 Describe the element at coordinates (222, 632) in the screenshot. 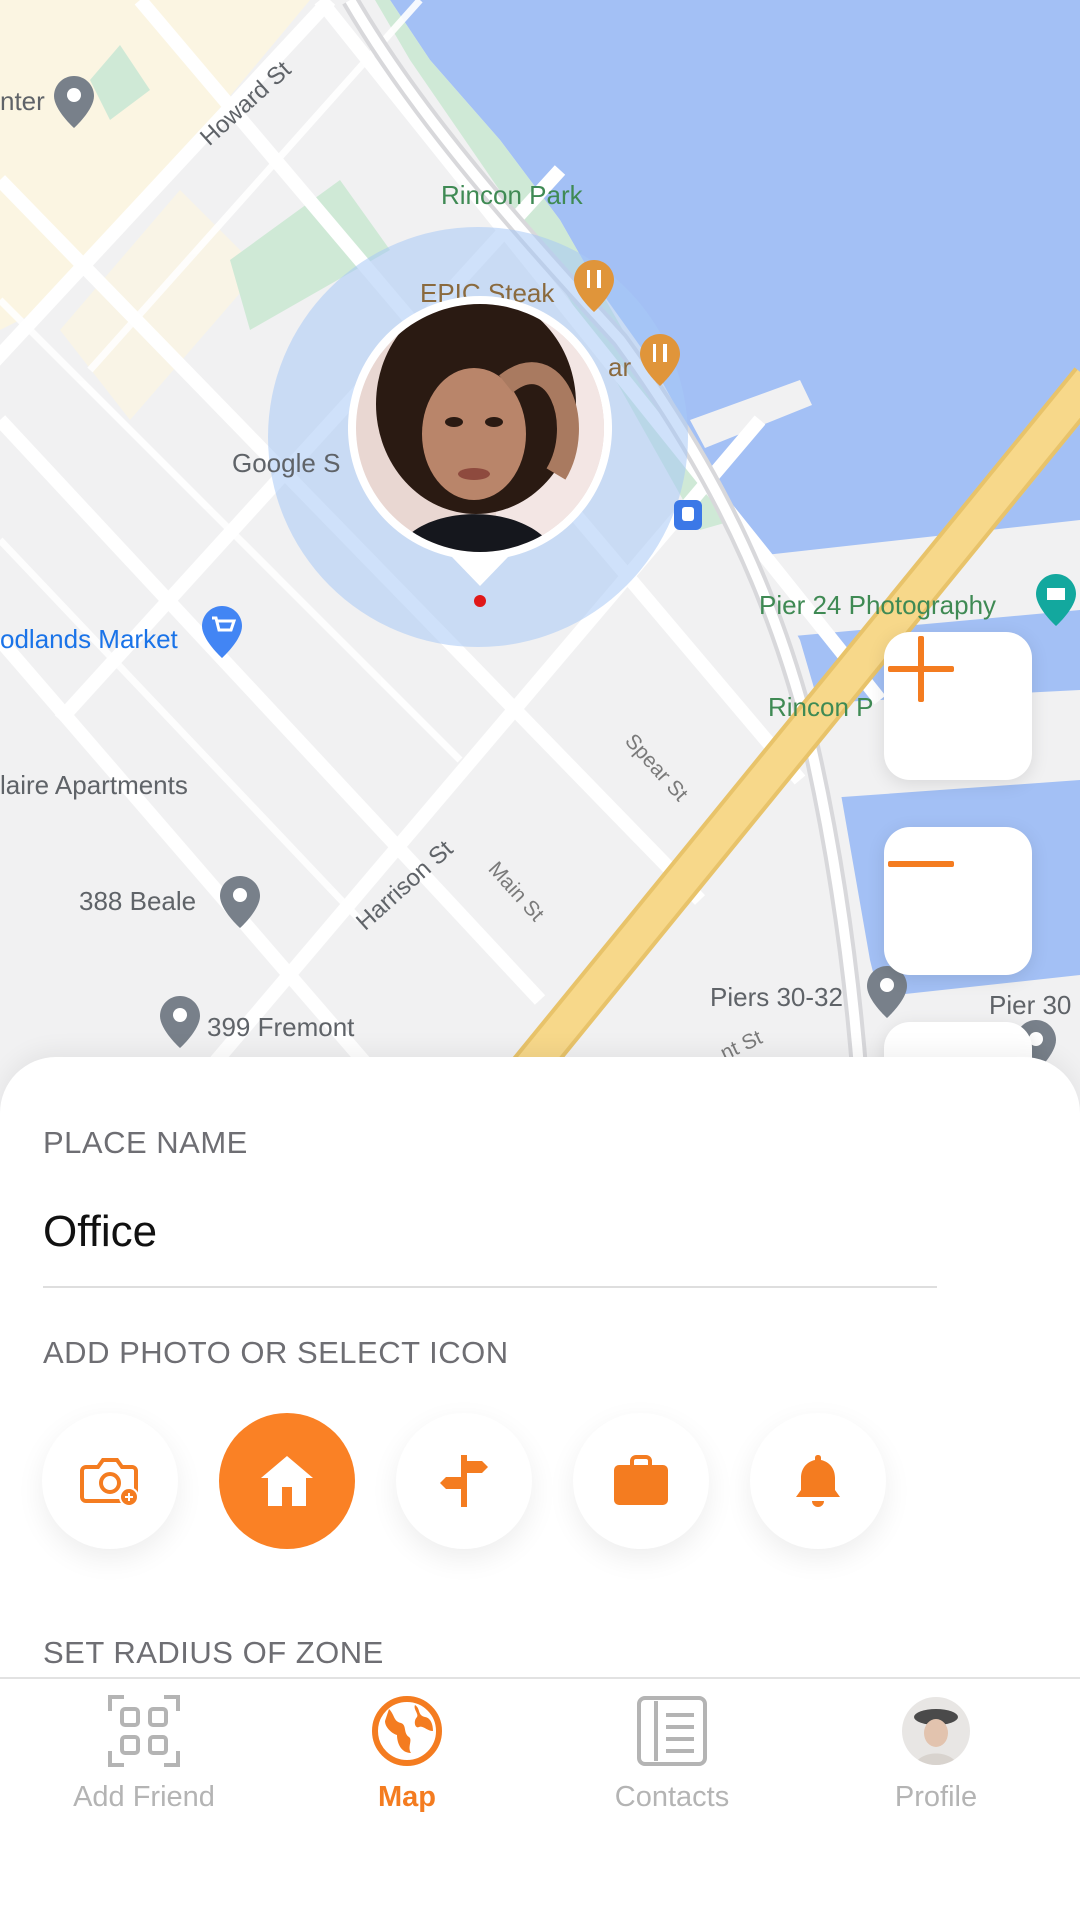

I see `shopping-cart-pin-icon` at that location.